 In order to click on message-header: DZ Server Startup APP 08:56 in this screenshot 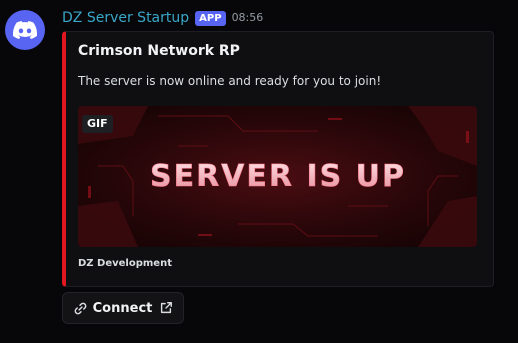, I will do `click(162, 18)`.